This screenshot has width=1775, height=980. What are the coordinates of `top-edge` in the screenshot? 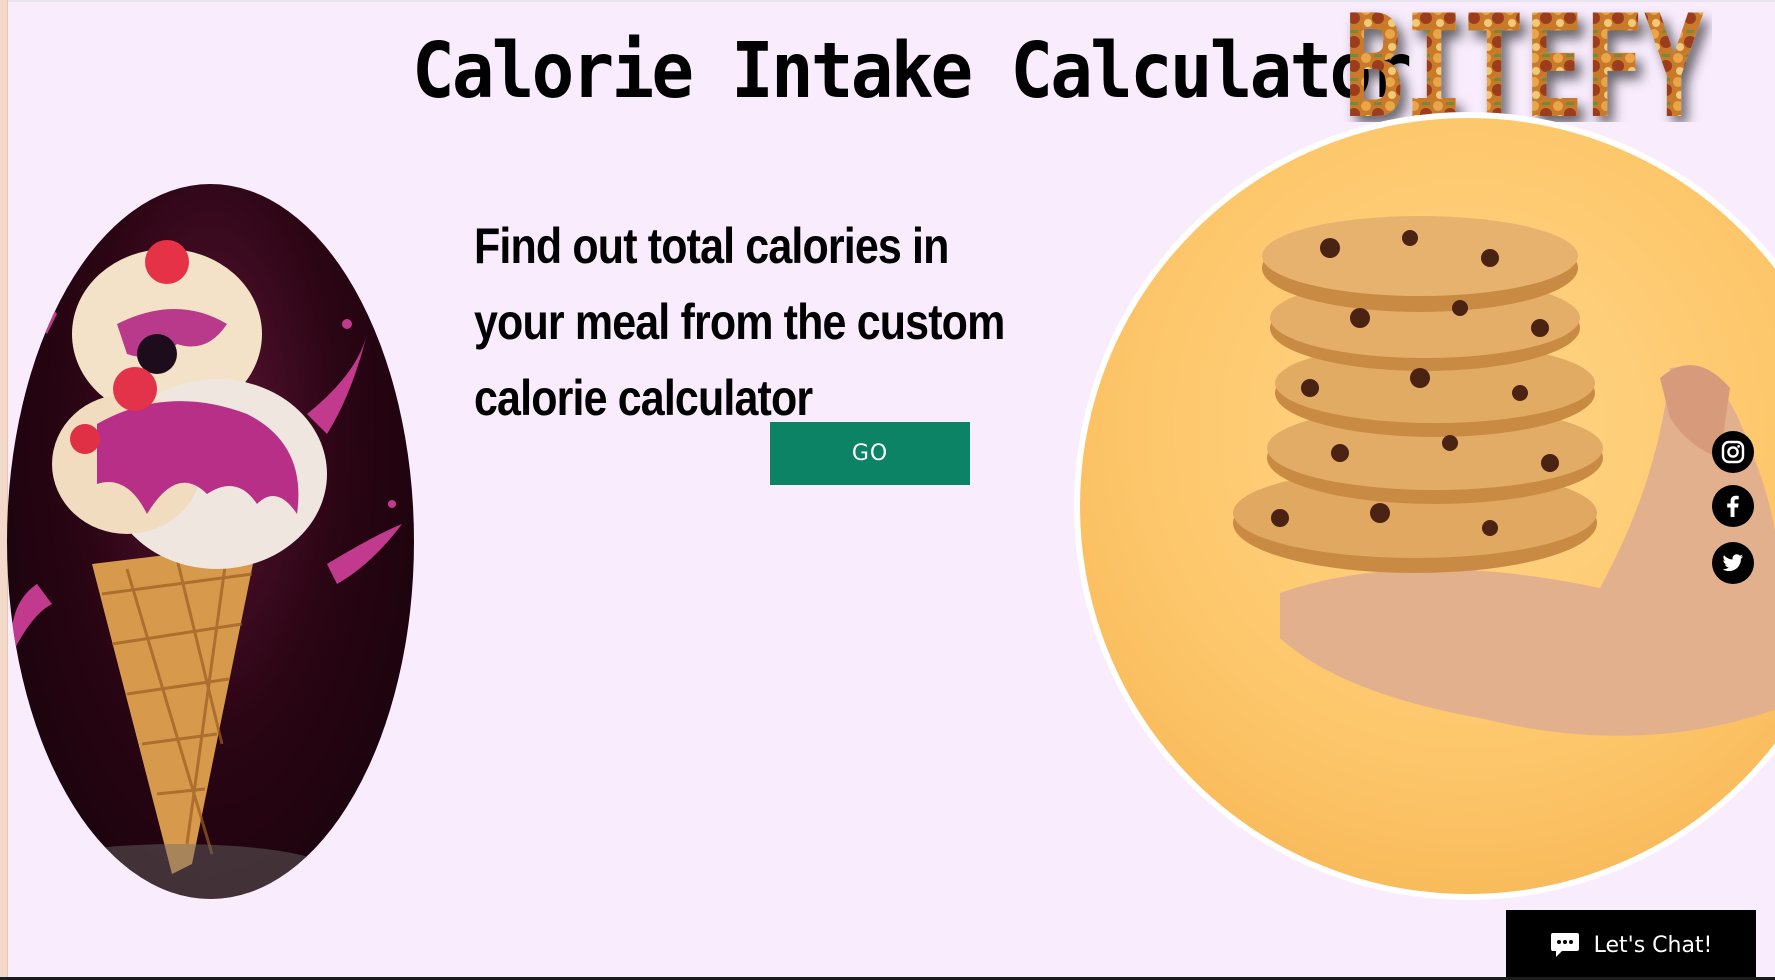 It's located at (887, 1).